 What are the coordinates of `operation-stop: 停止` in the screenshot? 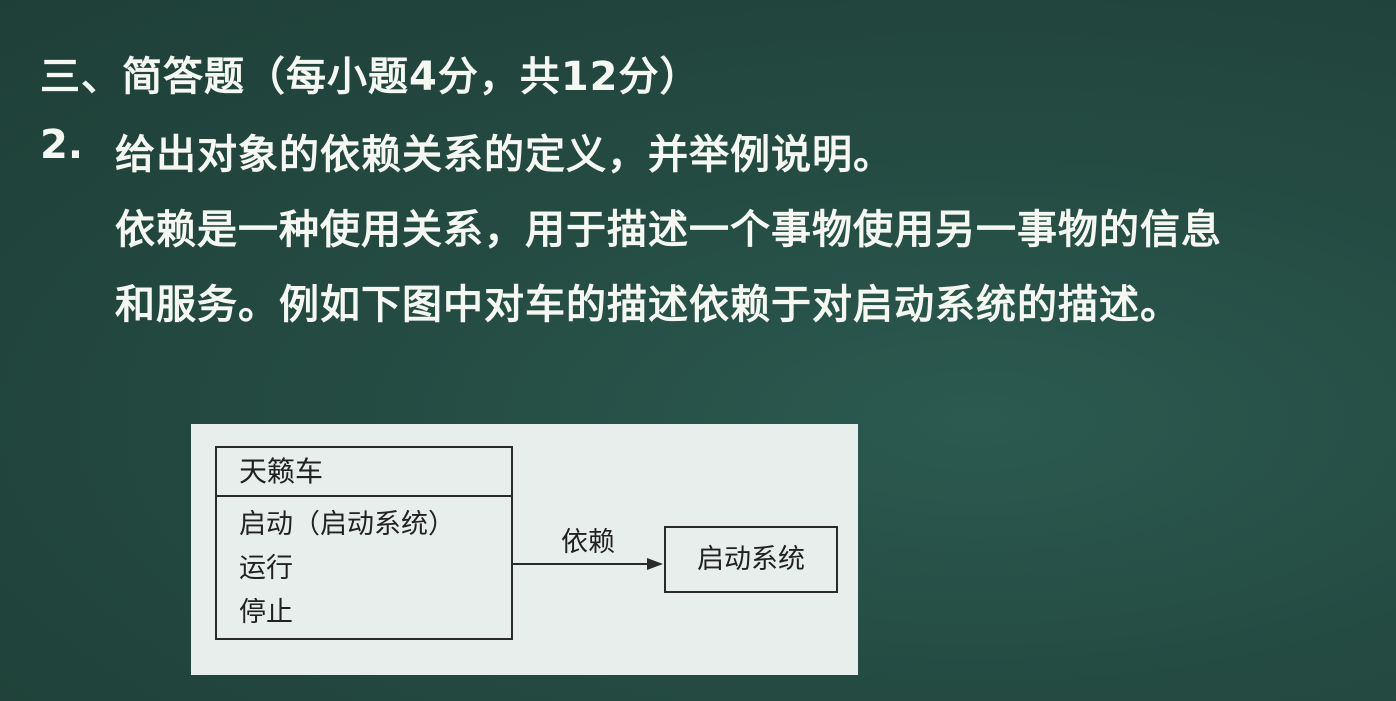 It's located at (266, 612).